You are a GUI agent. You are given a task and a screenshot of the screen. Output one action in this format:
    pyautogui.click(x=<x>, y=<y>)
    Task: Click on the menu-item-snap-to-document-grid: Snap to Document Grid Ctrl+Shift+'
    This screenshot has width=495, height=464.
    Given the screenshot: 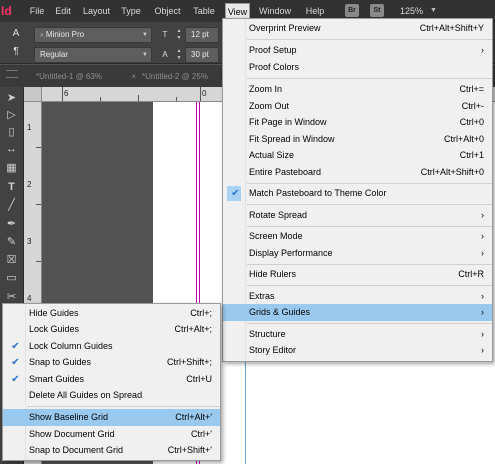 What is the action you would take?
    pyautogui.click(x=111, y=450)
    